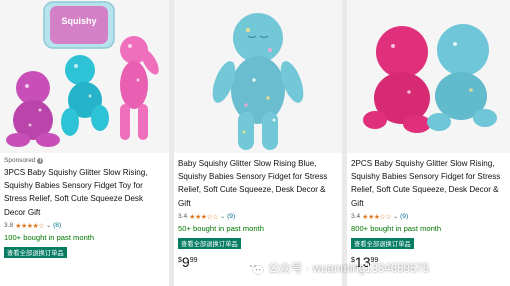 This screenshot has height=286, width=510. I want to click on watermark: 公众号 · wuanming1334689675, so click(337, 268).